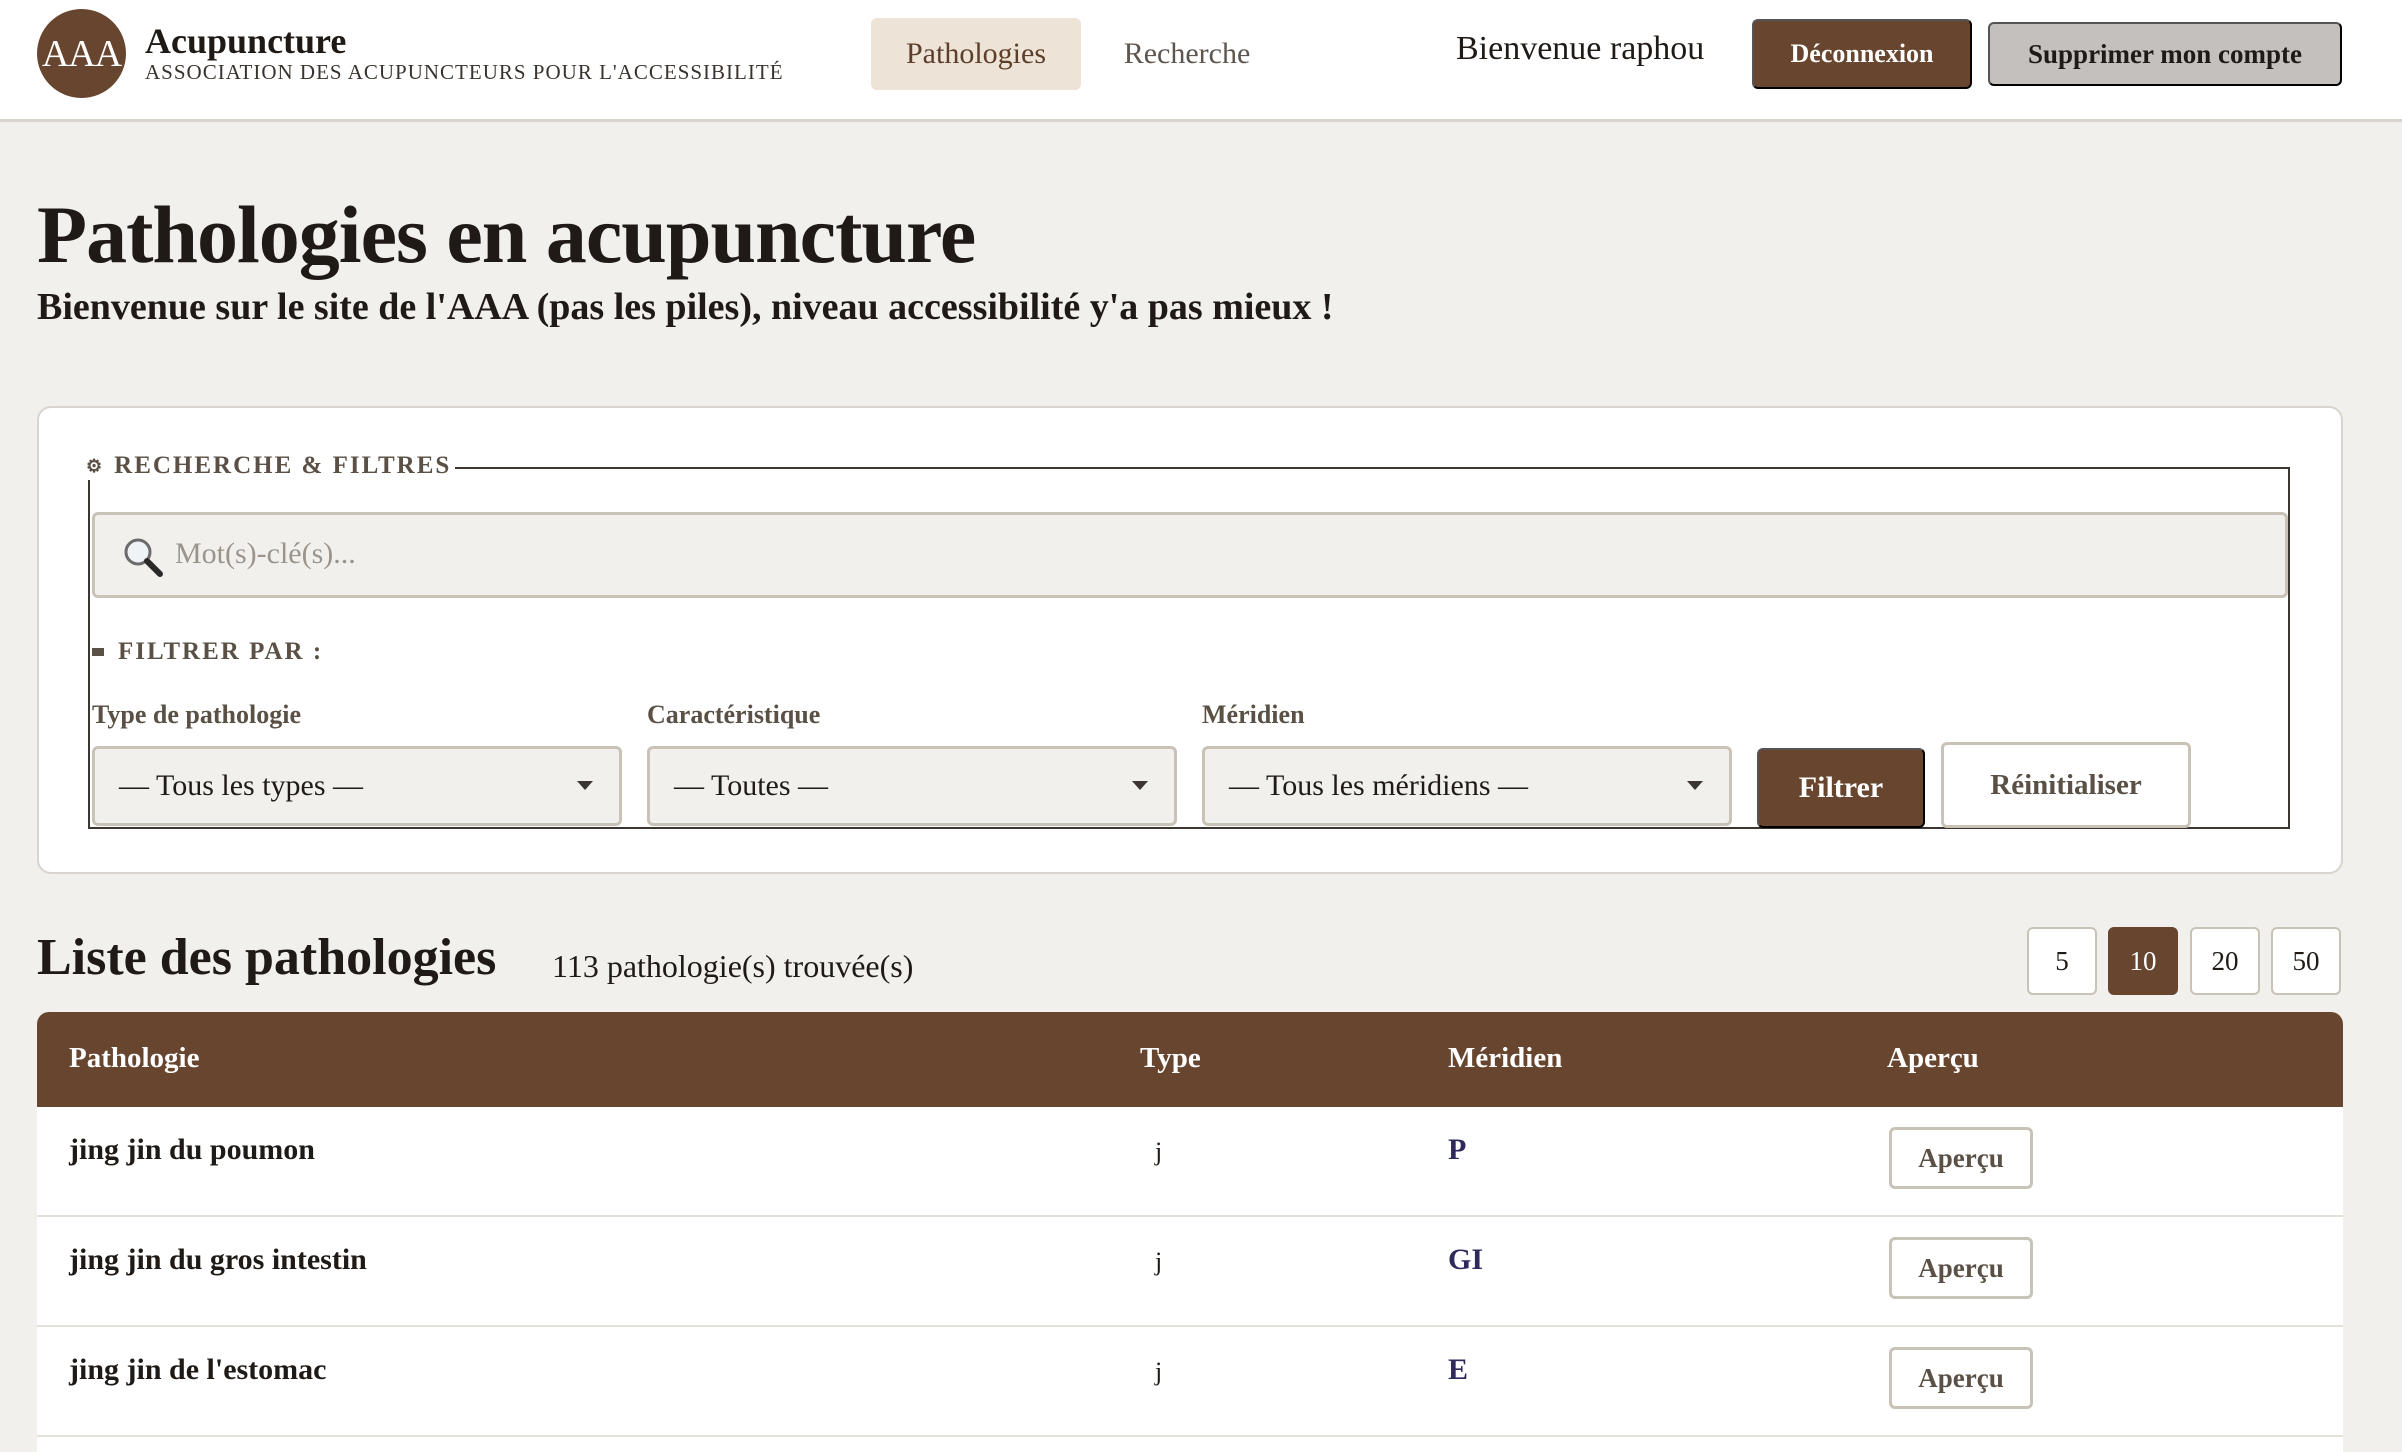 The image size is (2402, 1452). Describe the element at coordinates (196, 714) in the screenshot. I see `type-label: Type de pathologie` at that location.